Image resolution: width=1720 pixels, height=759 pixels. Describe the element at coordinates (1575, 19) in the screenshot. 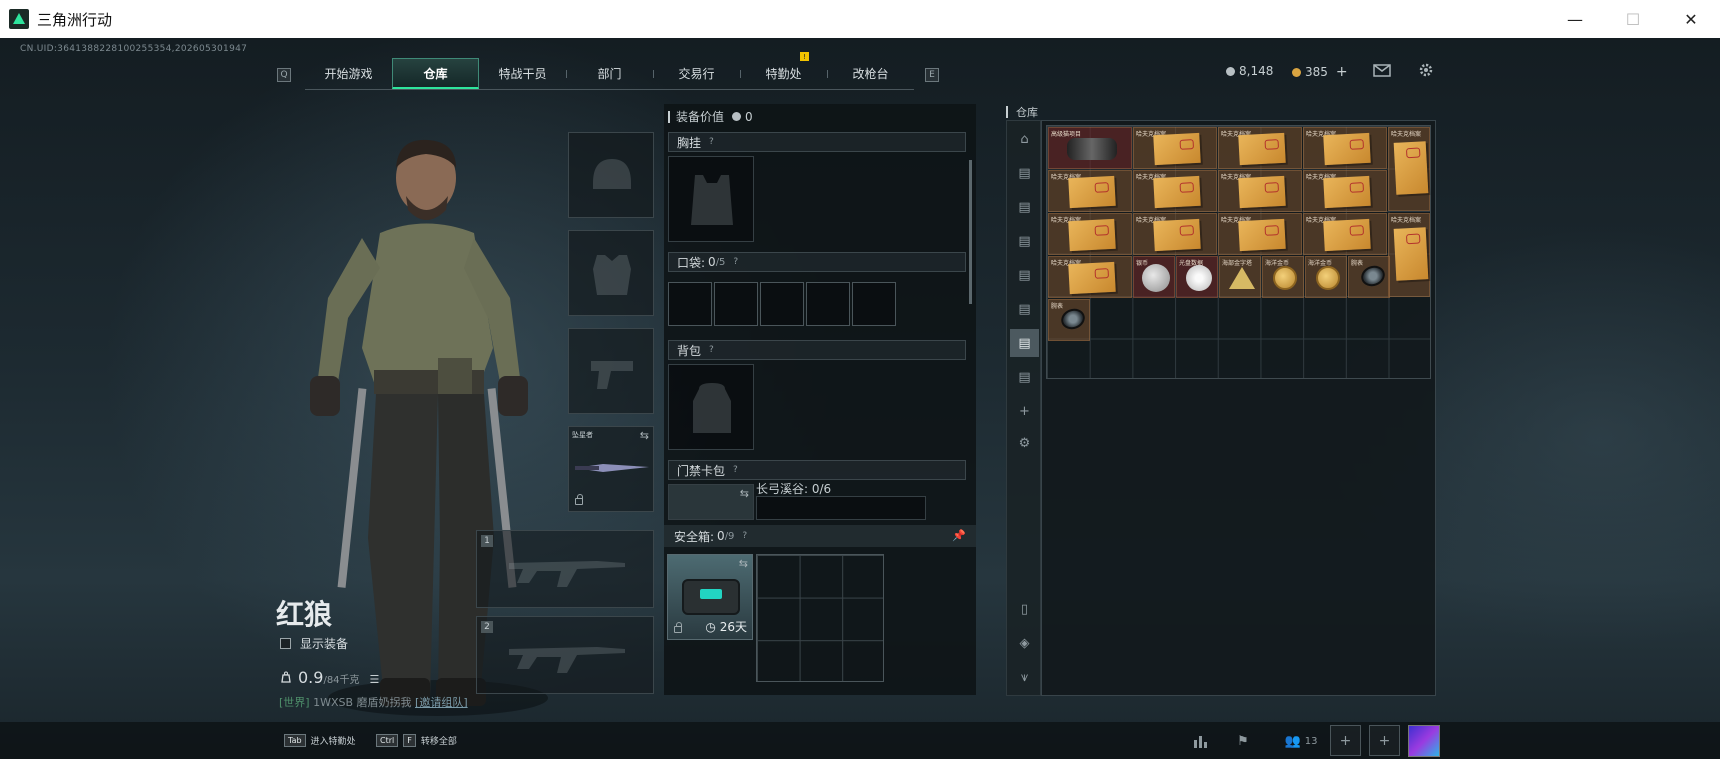

I see `minimize-button: —` at that location.